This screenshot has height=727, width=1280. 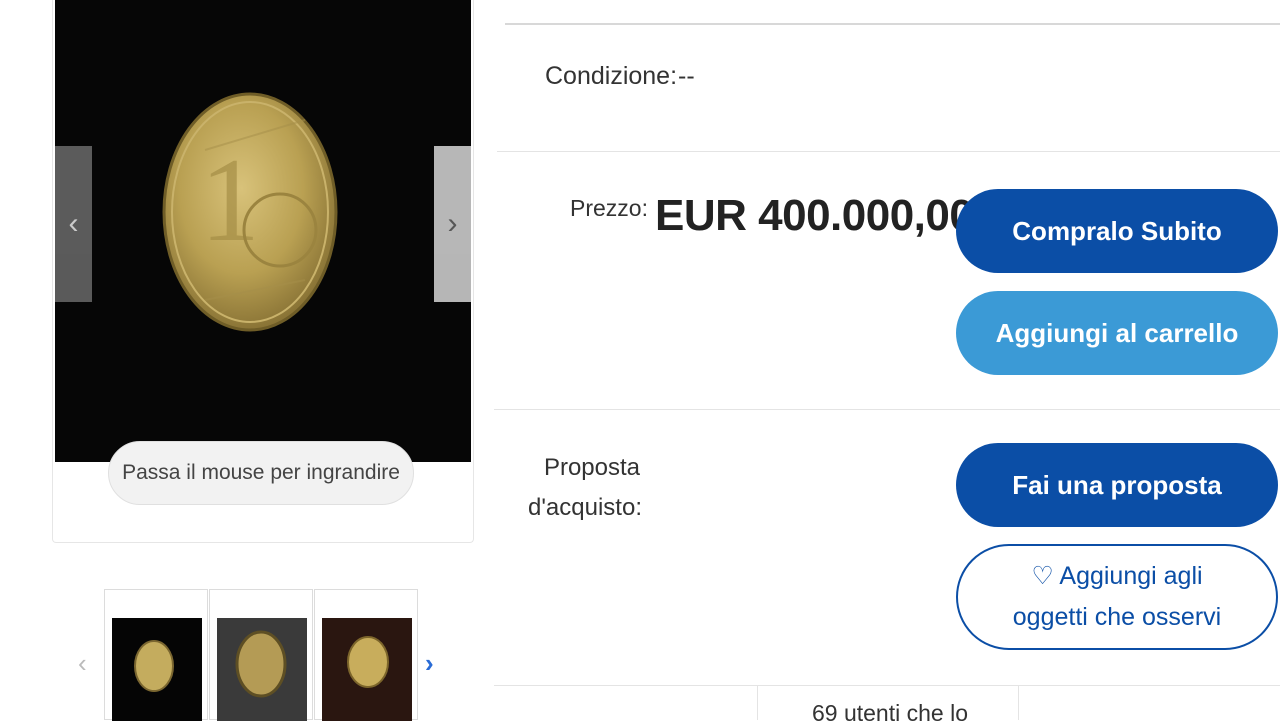 I want to click on next-image-button: ›, so click(x=452, y=224).